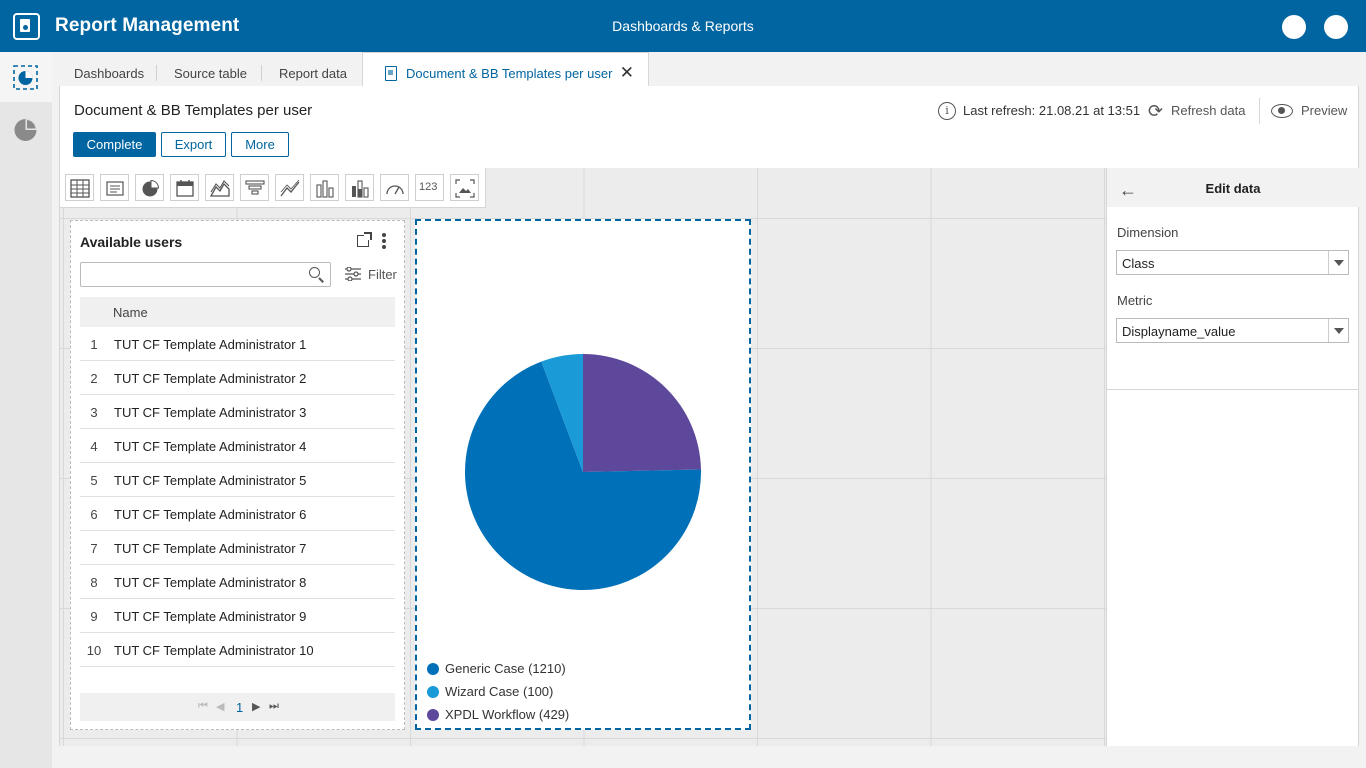 This screenshot has height=768, width=1366. I want to click on eye-icon, so click(1282, 111).